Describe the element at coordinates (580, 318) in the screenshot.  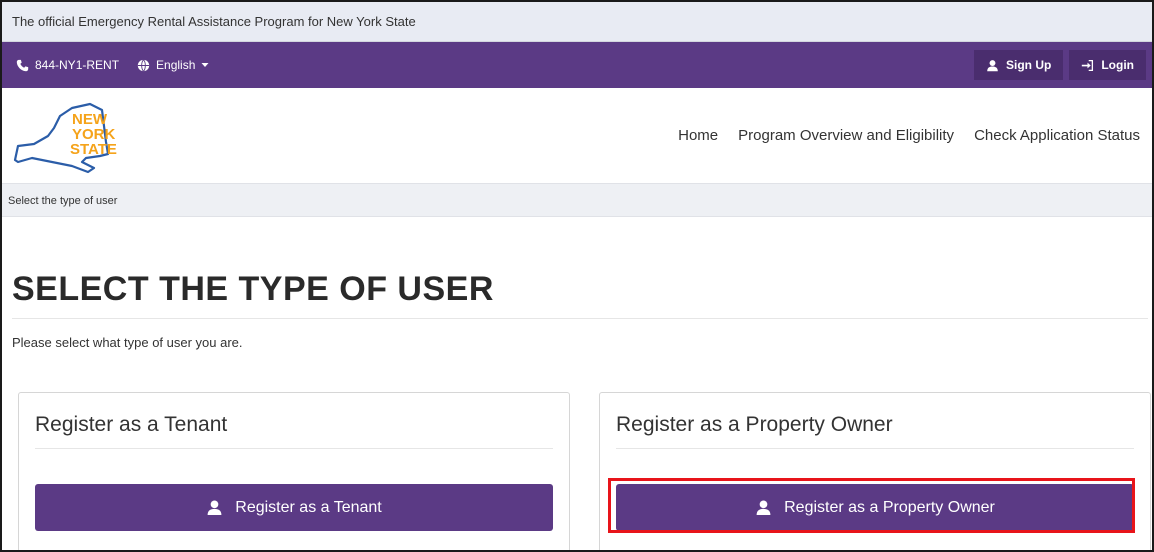
I see `title-divider` at that location.